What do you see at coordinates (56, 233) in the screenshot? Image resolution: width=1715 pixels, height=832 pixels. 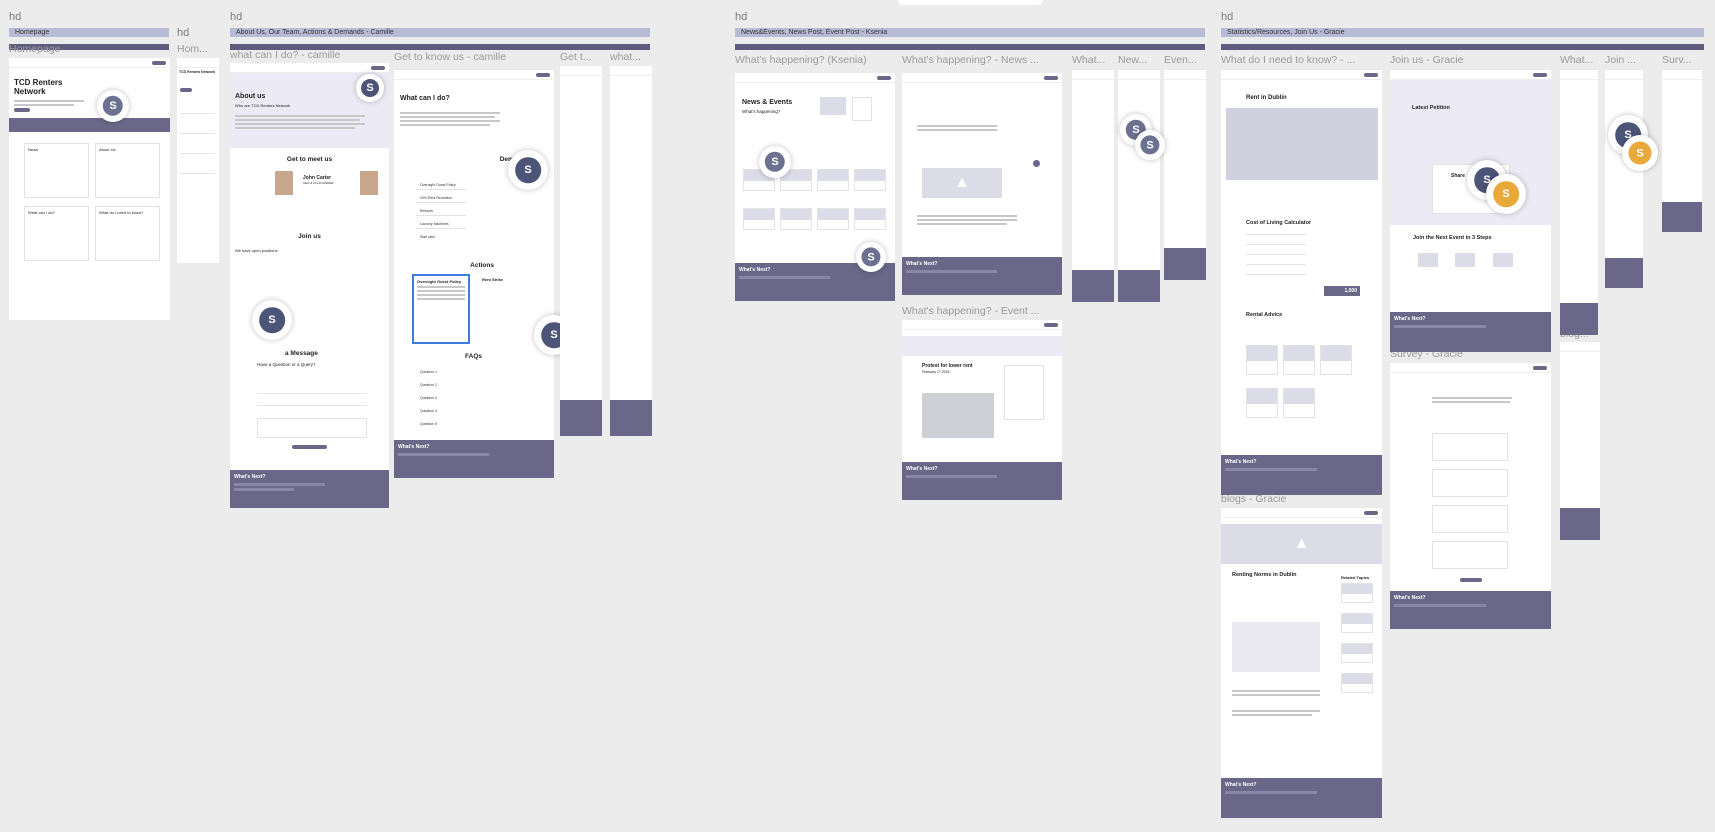 I see `card-what-can-i-do: What can I do?` at bounding box center [56, 233].